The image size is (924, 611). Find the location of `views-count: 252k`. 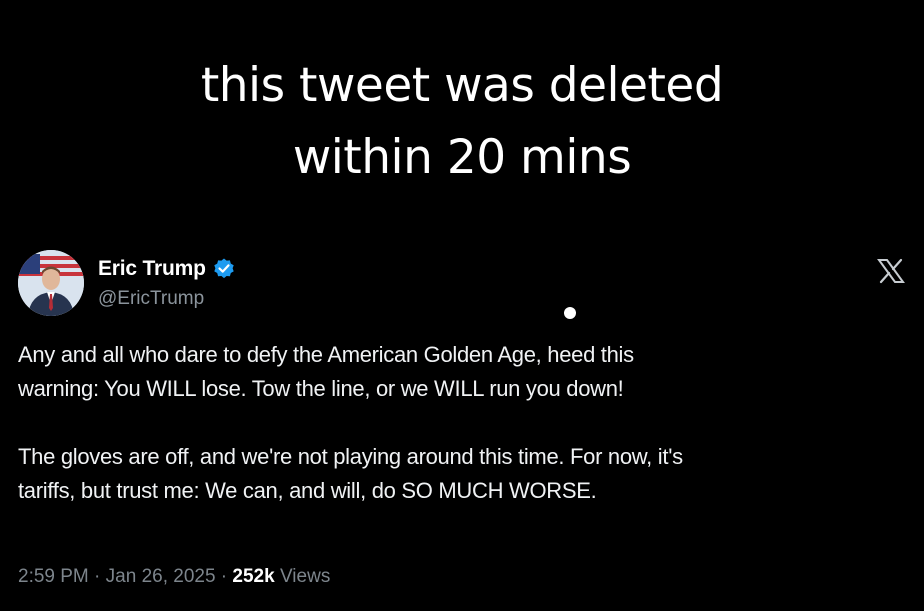

views-count: 252k is located at coordinates (253, 576).